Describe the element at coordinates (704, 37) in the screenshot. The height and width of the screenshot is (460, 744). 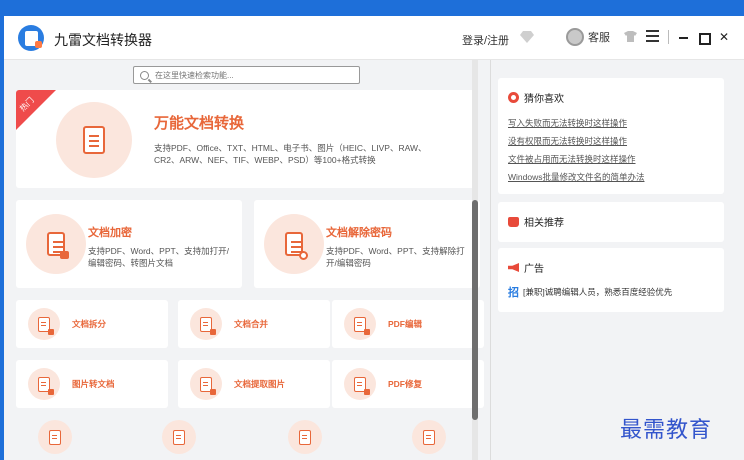
I see `maximize-button` at that location.